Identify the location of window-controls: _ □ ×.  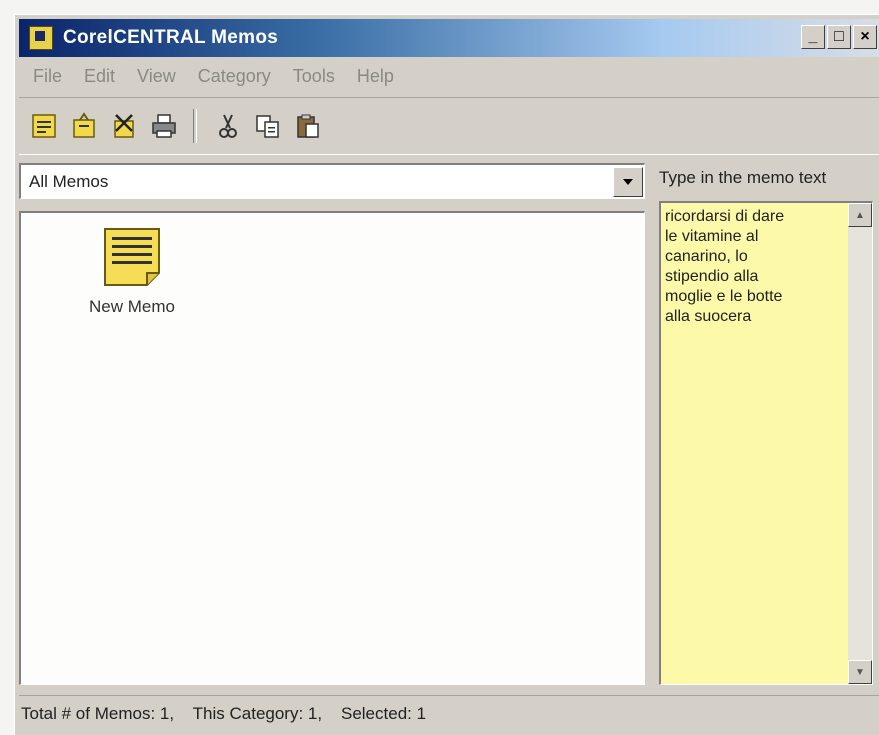
(839, 37).